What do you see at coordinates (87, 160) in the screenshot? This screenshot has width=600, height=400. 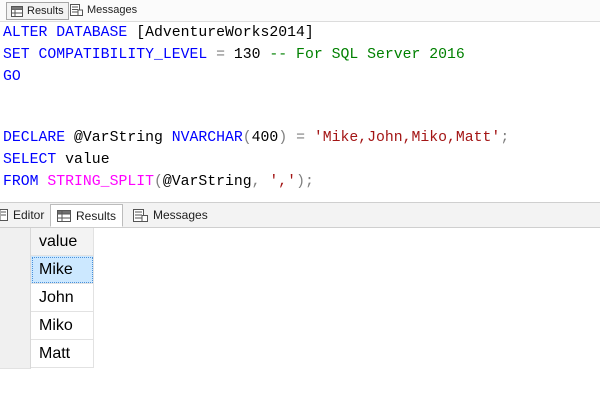 I see `code-token: value` at bounding box center [87, 160].